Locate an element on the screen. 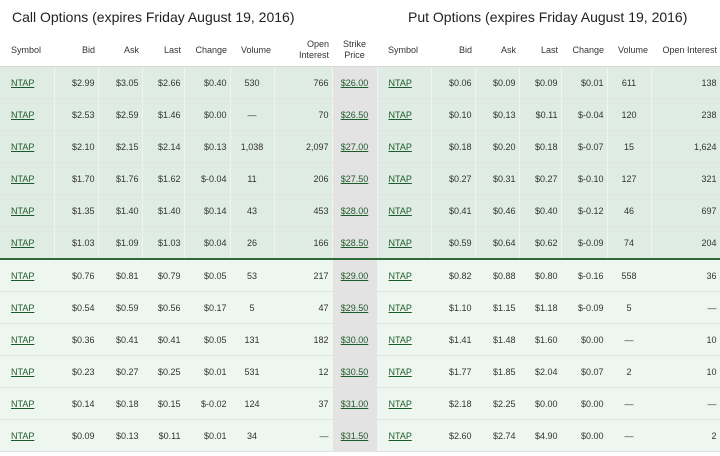 The image size is (720, 456). strike-price-cell: $27.00 is located at coordinates (355, 146).